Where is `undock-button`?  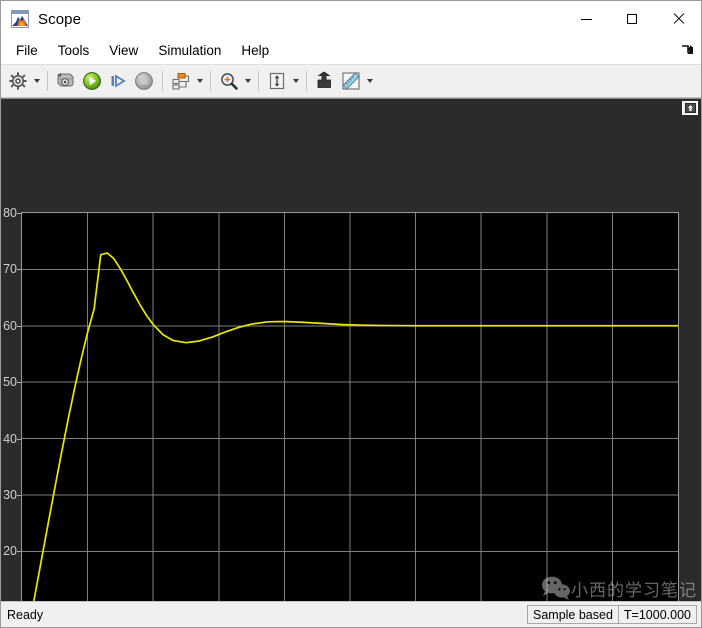 undock-button is located at coordinates (690, 108).